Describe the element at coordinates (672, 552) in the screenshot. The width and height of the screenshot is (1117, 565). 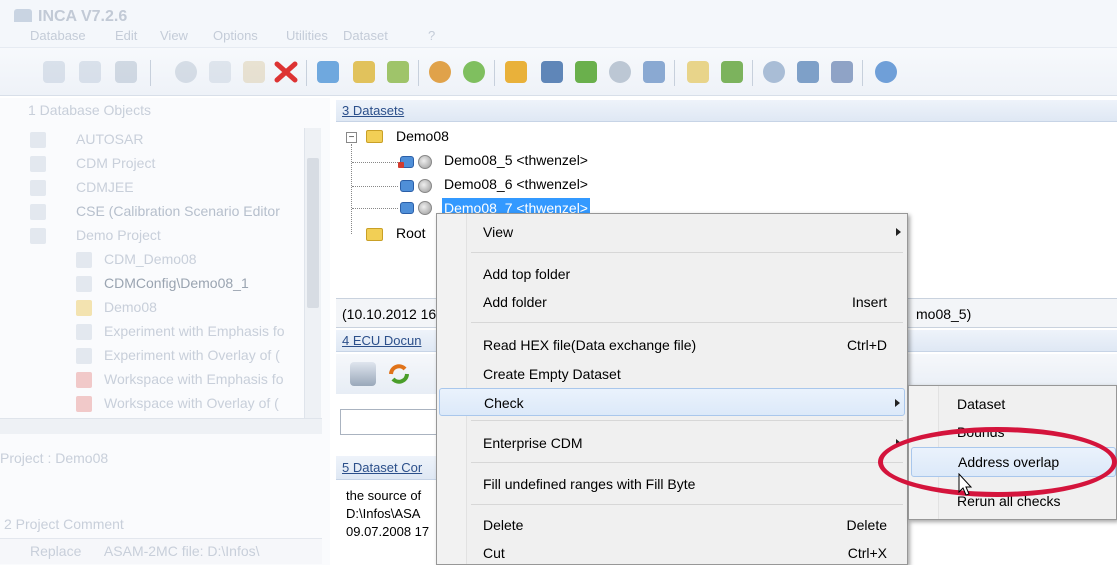
I see `menu-item-cut: Cut Ctrl+X` at that location.